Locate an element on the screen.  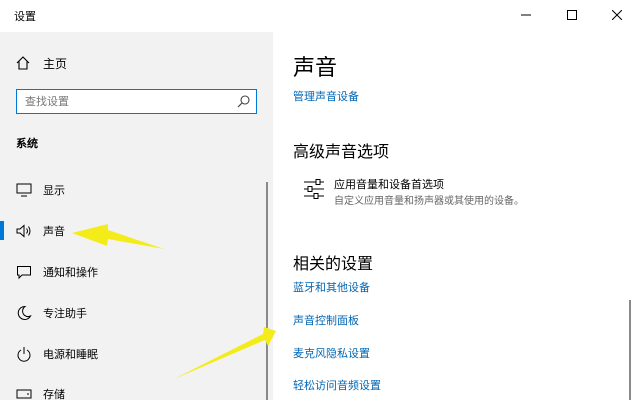
sidebar-item-focus-assist: 专注助手 is located at coordinates (131, 313).